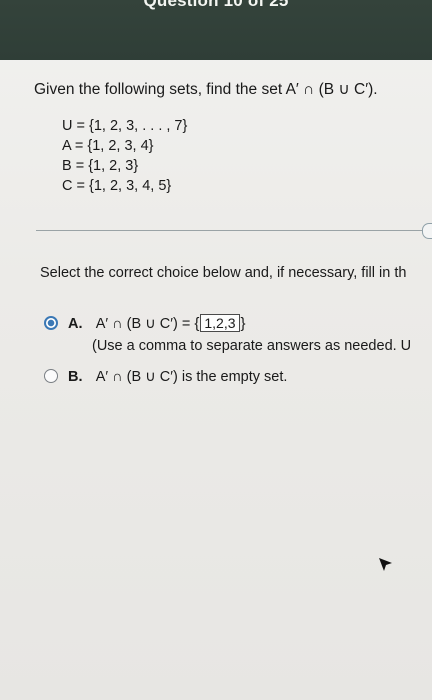 This screenshot has width=432, height=700. What do you see at coordinates (75, 324) in the screenshot?
I see `choice-a-letter: A.` at bounding box center [75, 324].